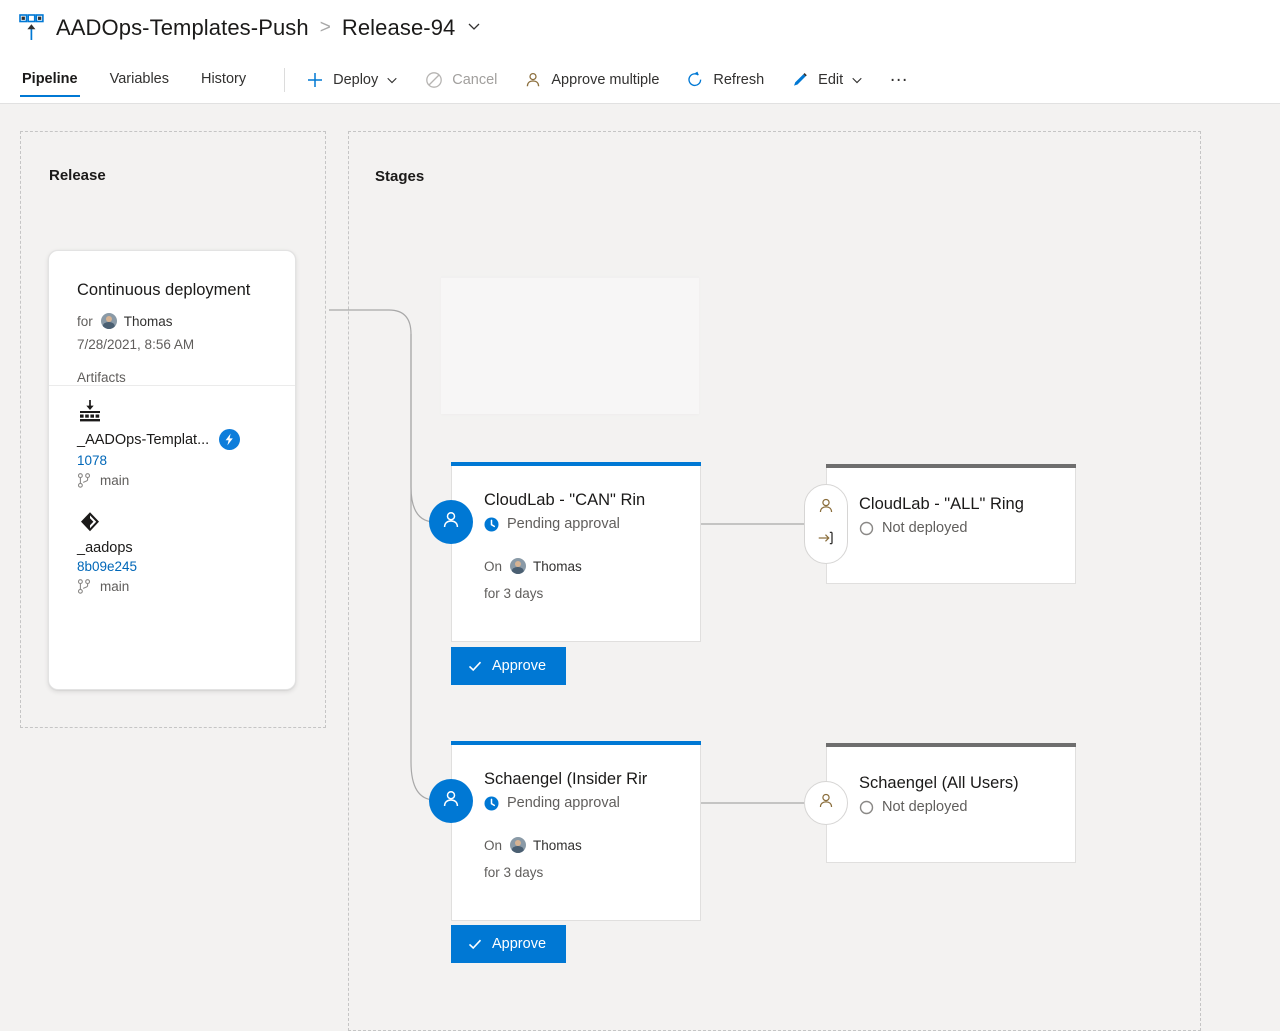 The height and width of the screenshot is (1032, 1280). Describe the element at coordinates (139, 79) in the screenshot. I see `tab-variables: Variables` at that location.